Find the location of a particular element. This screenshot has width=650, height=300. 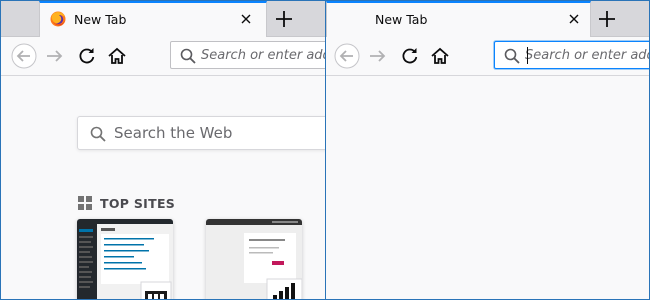

grid-icon is located at coordinates (85, 203).